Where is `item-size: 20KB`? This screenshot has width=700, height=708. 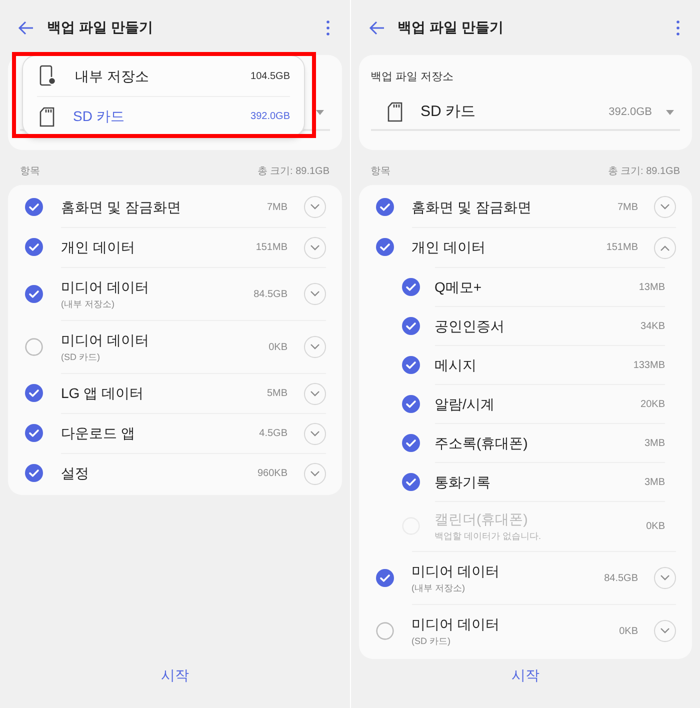 item-size: 20KB is located at coordinates (652, 405).